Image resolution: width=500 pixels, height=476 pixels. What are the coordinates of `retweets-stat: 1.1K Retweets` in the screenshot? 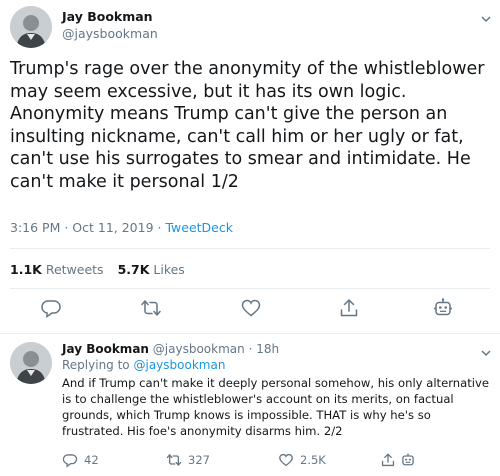 It's located at (57, 269).